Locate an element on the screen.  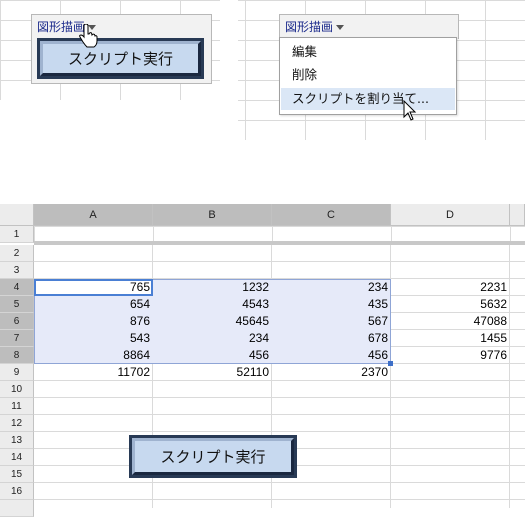
row-header-12: 12 is located at coordinates (17, 423).